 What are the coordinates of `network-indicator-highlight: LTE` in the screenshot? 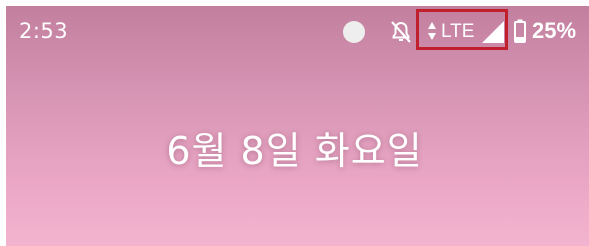 It's located at (462, 29).